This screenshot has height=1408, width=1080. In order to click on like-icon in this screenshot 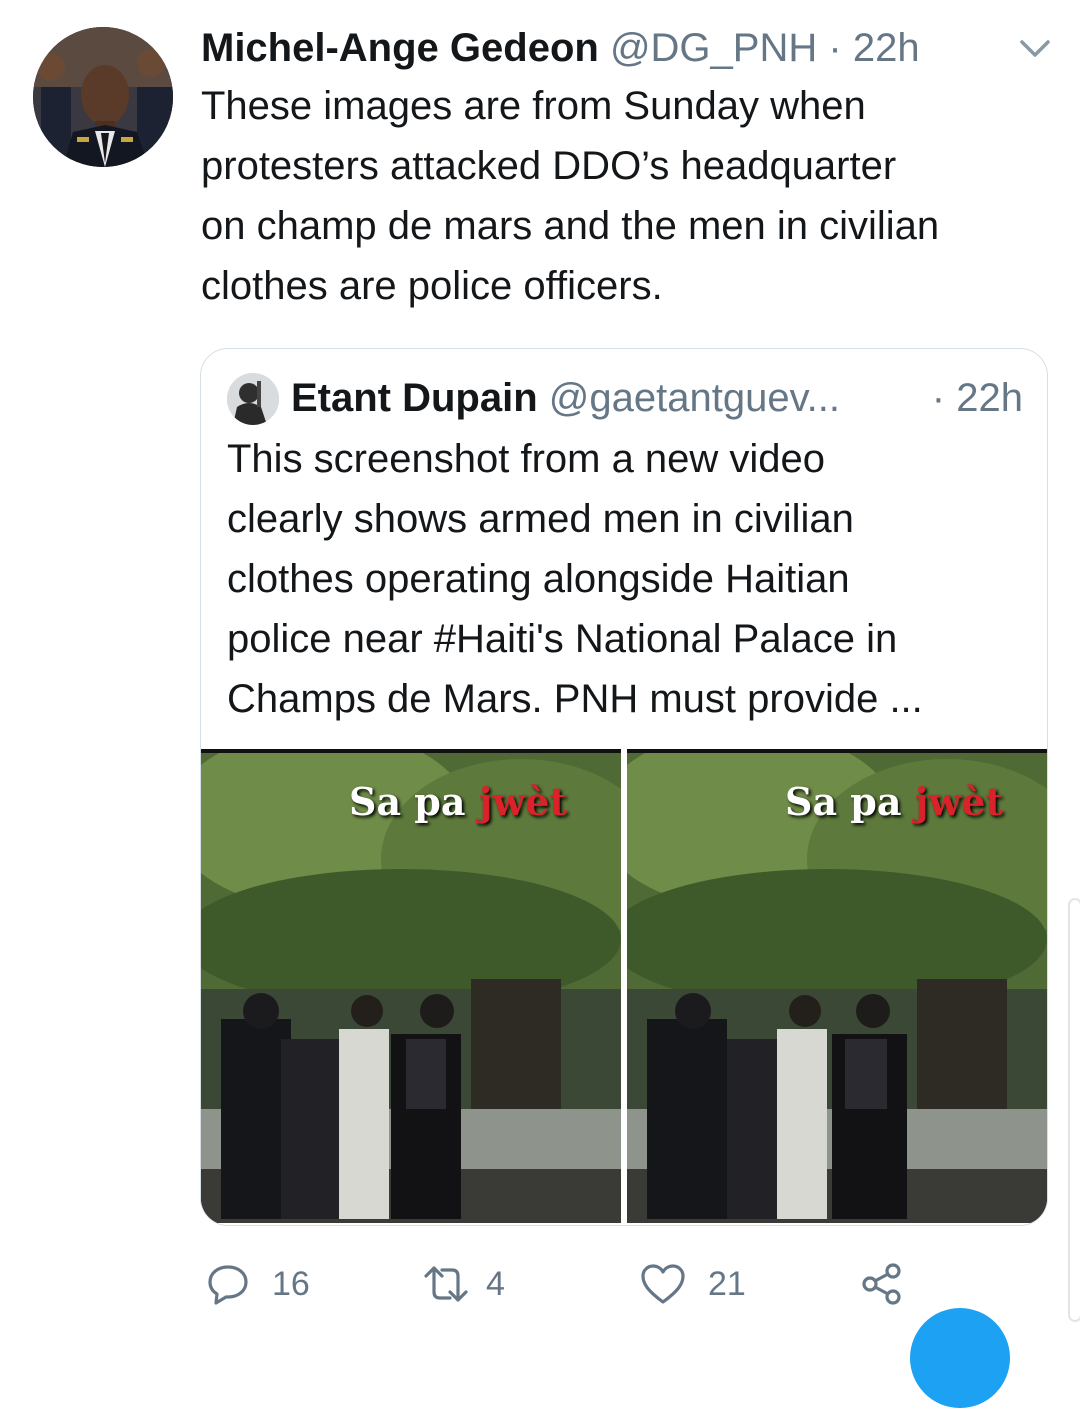, I will do `click(663, 1284)`.